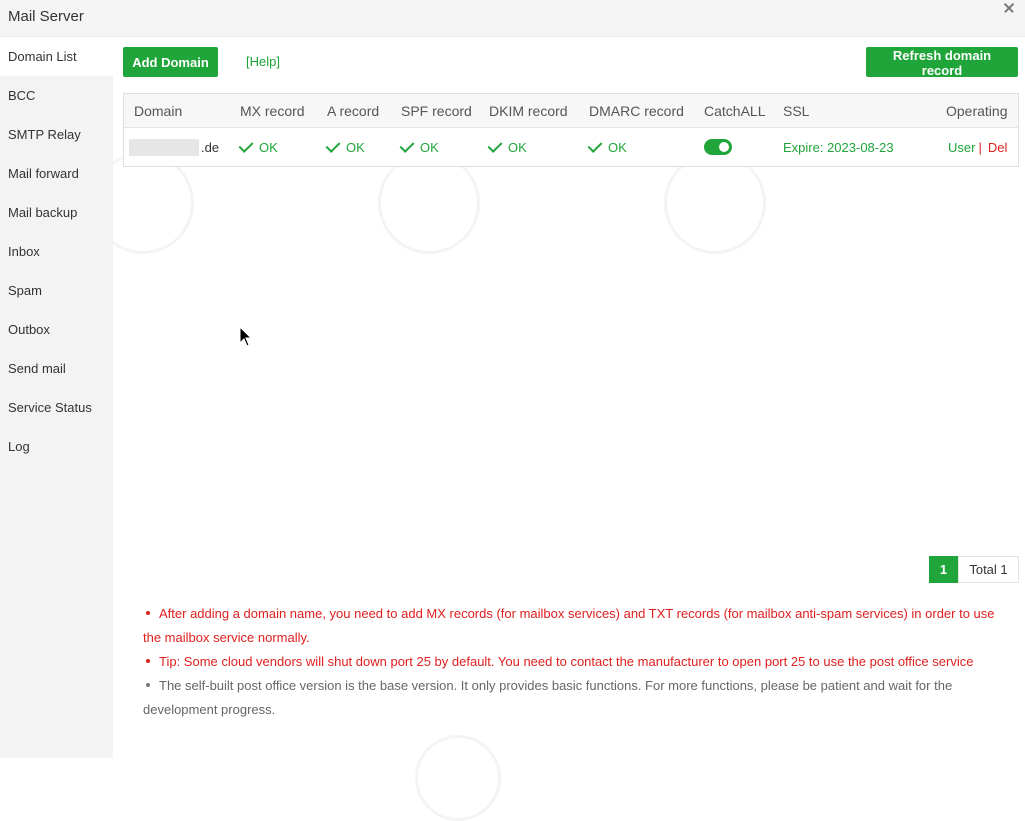 This screenshot has width=1025, height=821. I want to click on sidebar-item-outbox: Outbox, so click(56, 329).